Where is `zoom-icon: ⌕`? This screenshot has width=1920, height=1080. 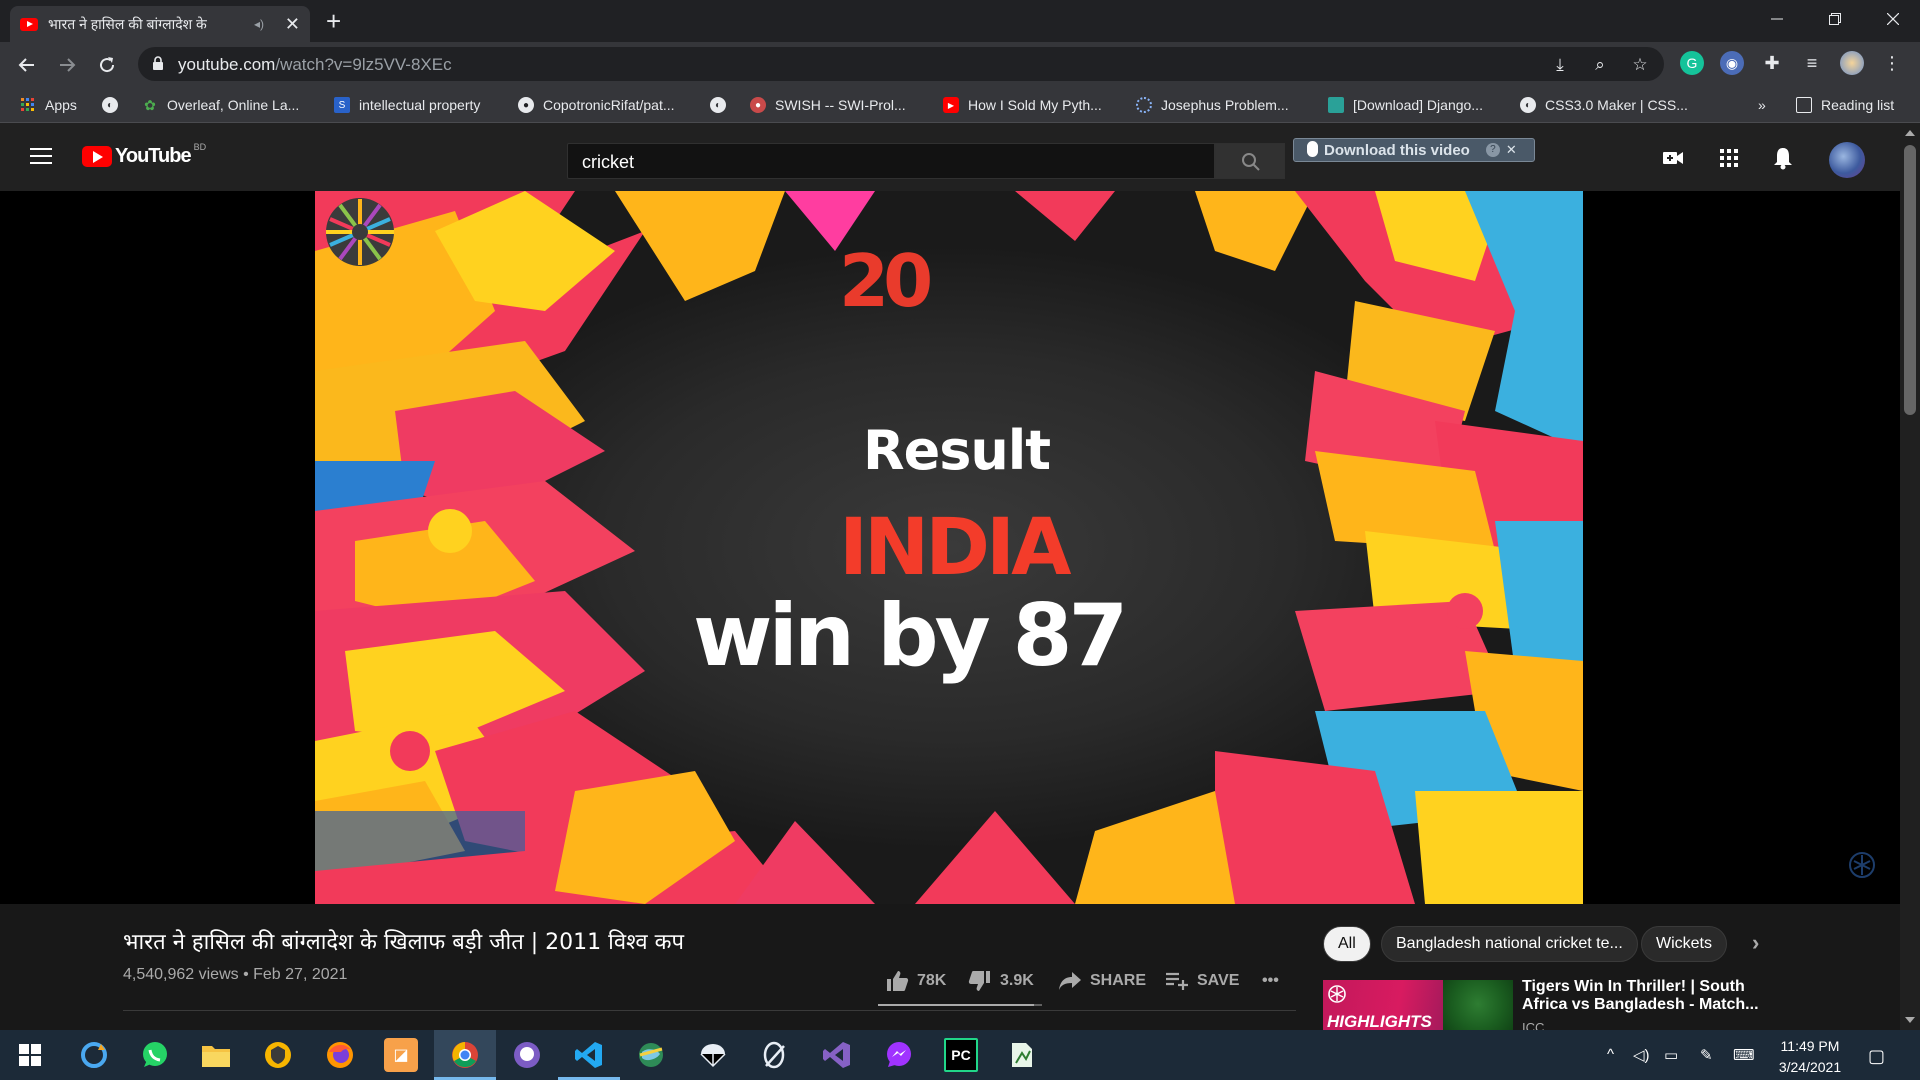 zoom-icon: ⌕ is located at coordinates (1600, 65).